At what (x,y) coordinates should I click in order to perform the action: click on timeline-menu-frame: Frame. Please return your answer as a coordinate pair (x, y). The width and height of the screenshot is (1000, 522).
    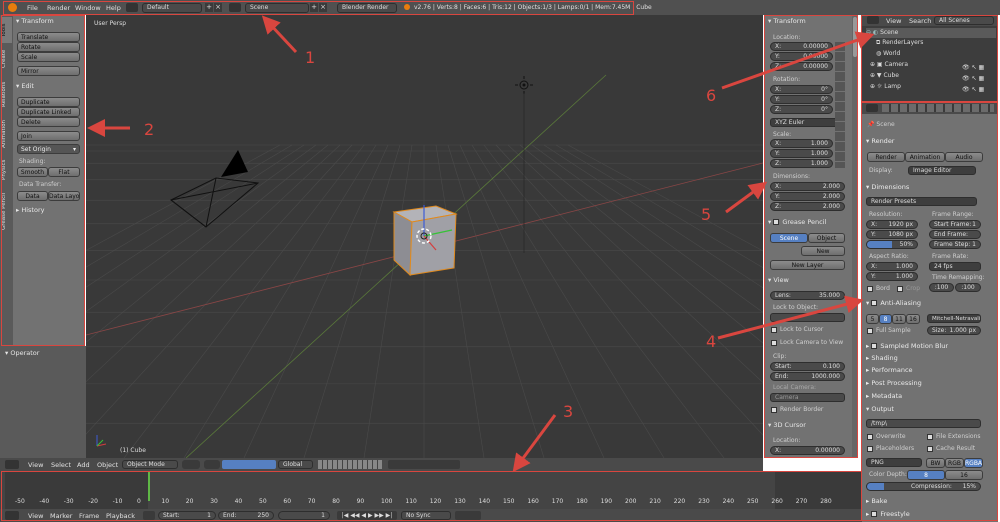
    Looking at the image, I should click on (89, 516).